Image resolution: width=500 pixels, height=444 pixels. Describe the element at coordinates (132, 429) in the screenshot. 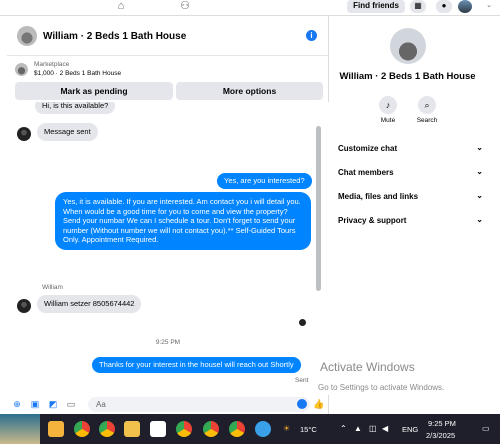

I see `folder-icon` at that location.